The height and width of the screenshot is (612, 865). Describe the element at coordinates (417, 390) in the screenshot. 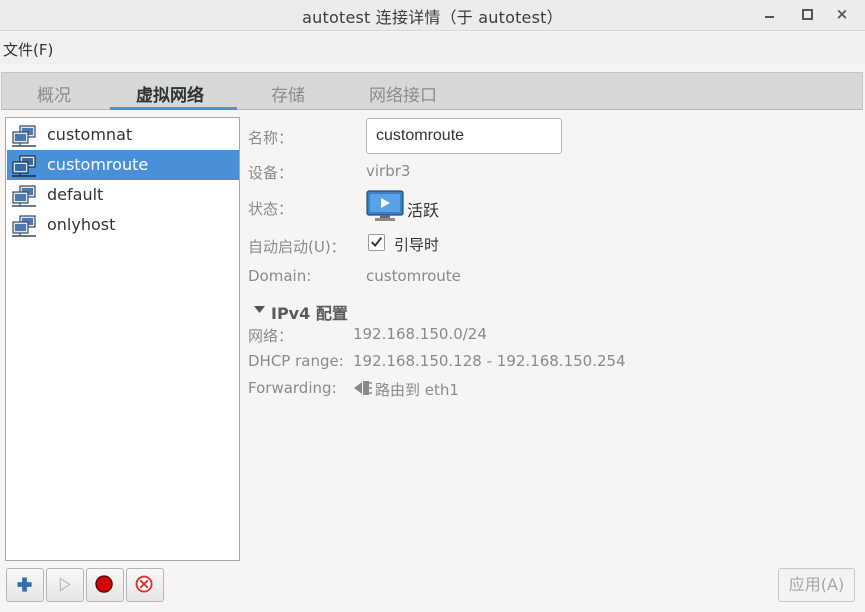

I see `forwarding-value: 路由到 eth1` at that location.